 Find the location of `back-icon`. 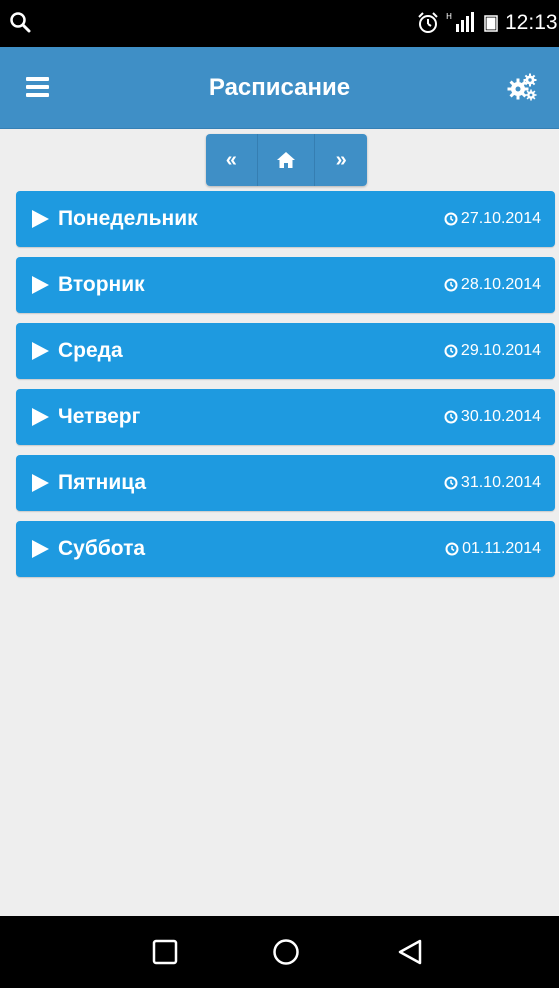

back-icon is located at coordinates (410, 952).